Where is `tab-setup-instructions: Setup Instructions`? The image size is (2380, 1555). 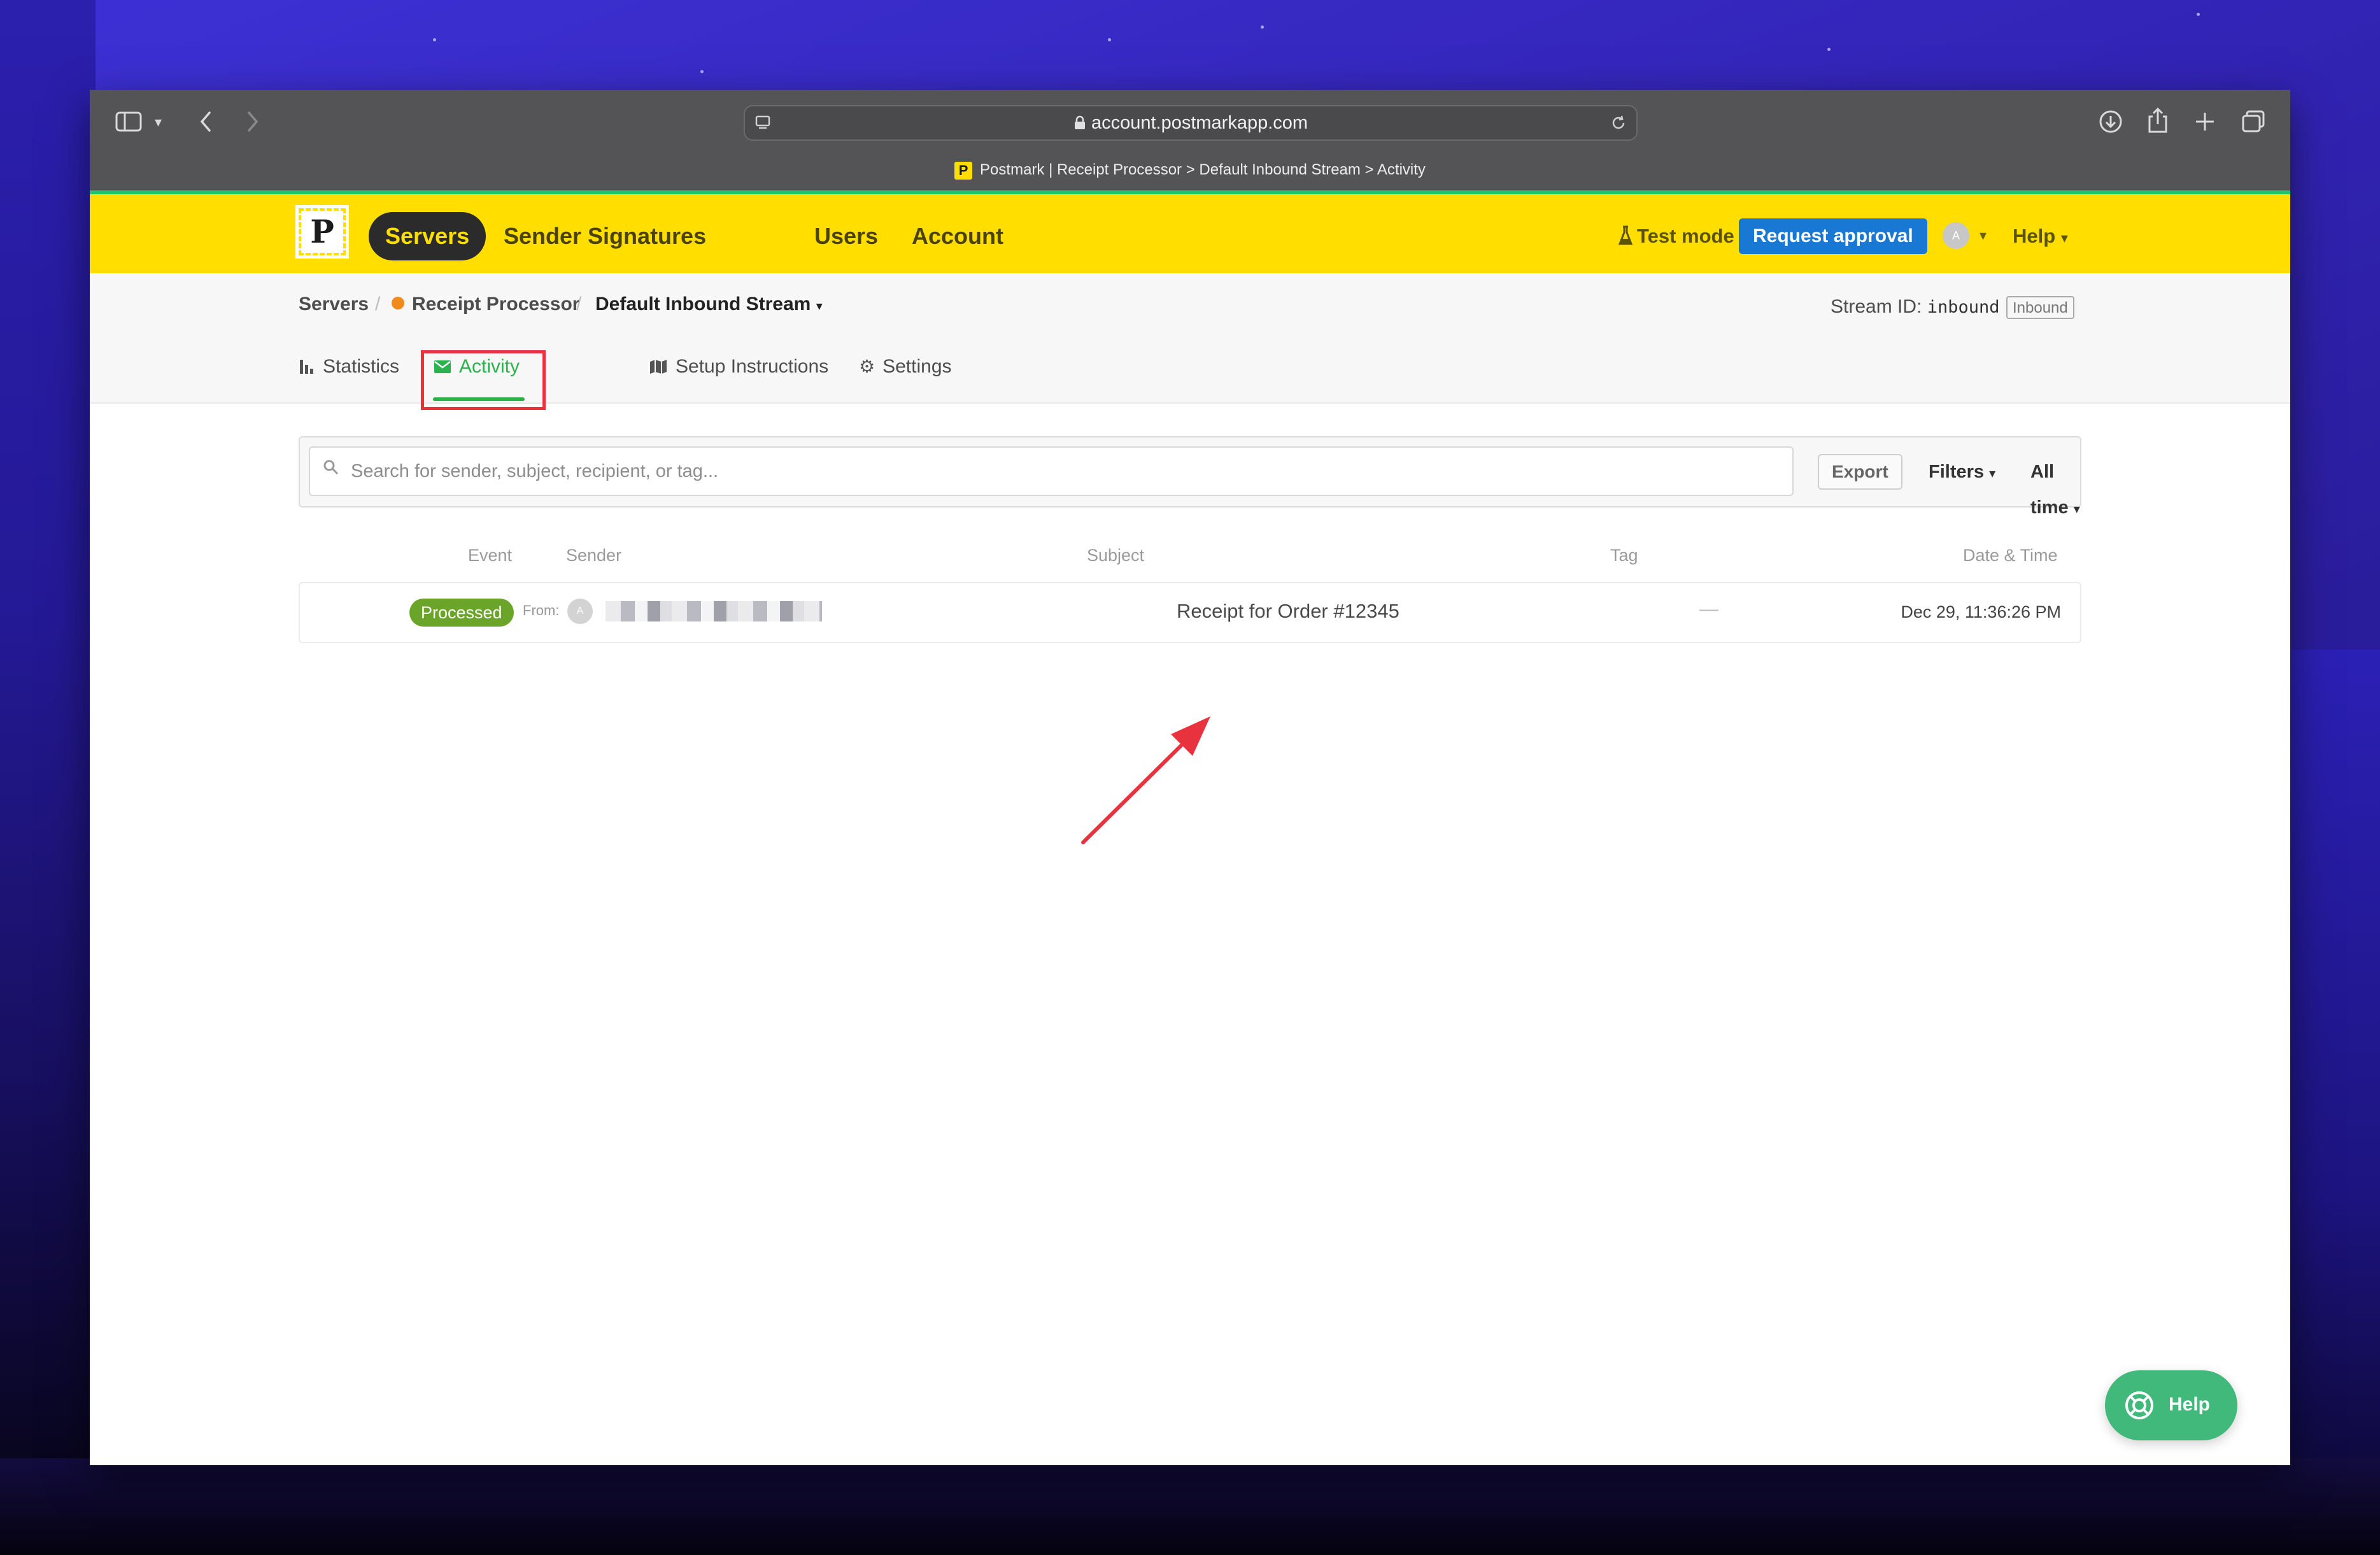 tab-setup-instructions: Setup Instructions is located at coordinates (738, 367).